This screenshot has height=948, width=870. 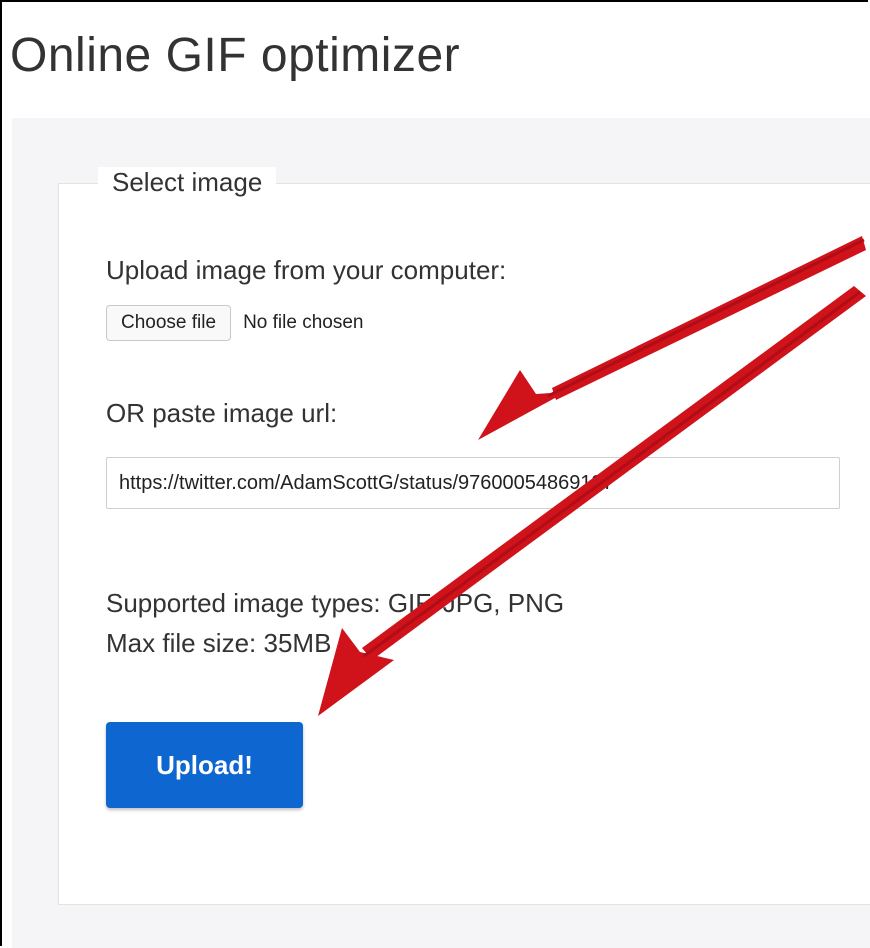 I want to click on choose-file-button: Choose file, so click(x=169, y=323).